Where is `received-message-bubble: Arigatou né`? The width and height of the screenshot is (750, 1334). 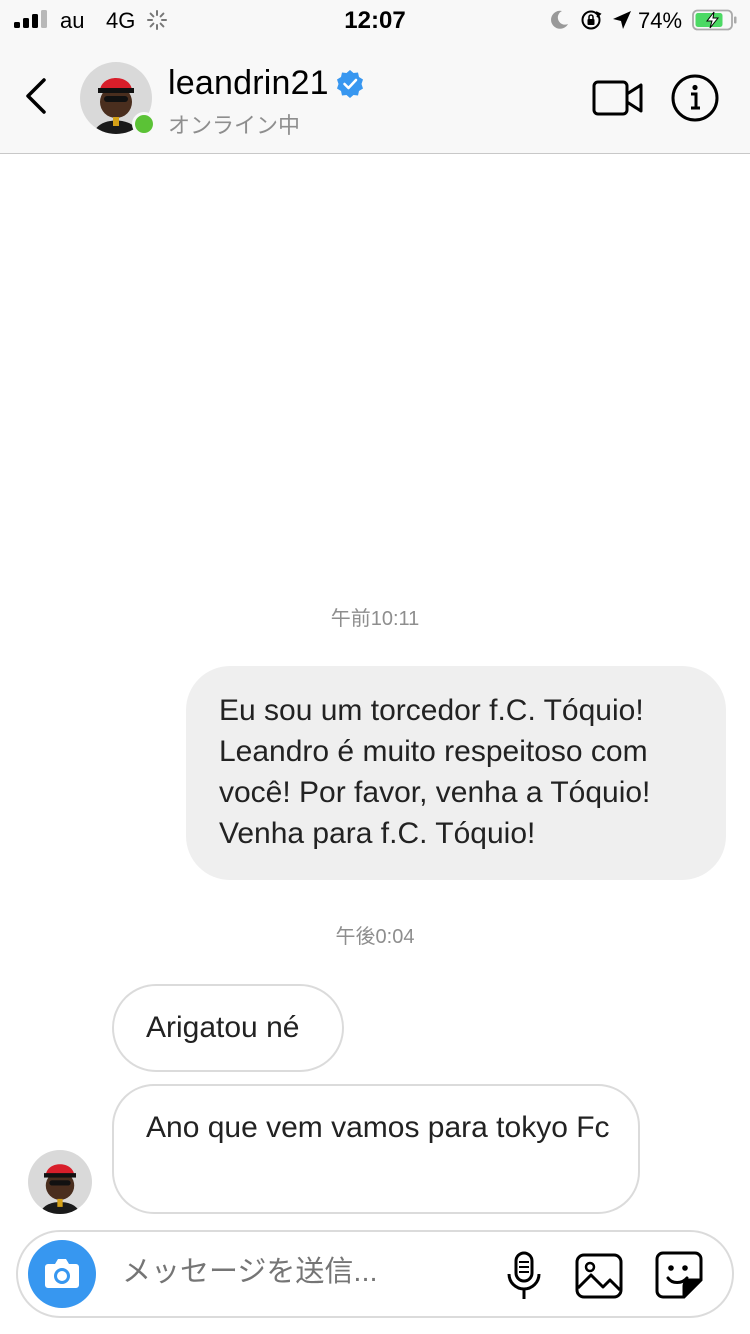
received-message-bubble: Arigatou né is located at coordinates (228, 1028).